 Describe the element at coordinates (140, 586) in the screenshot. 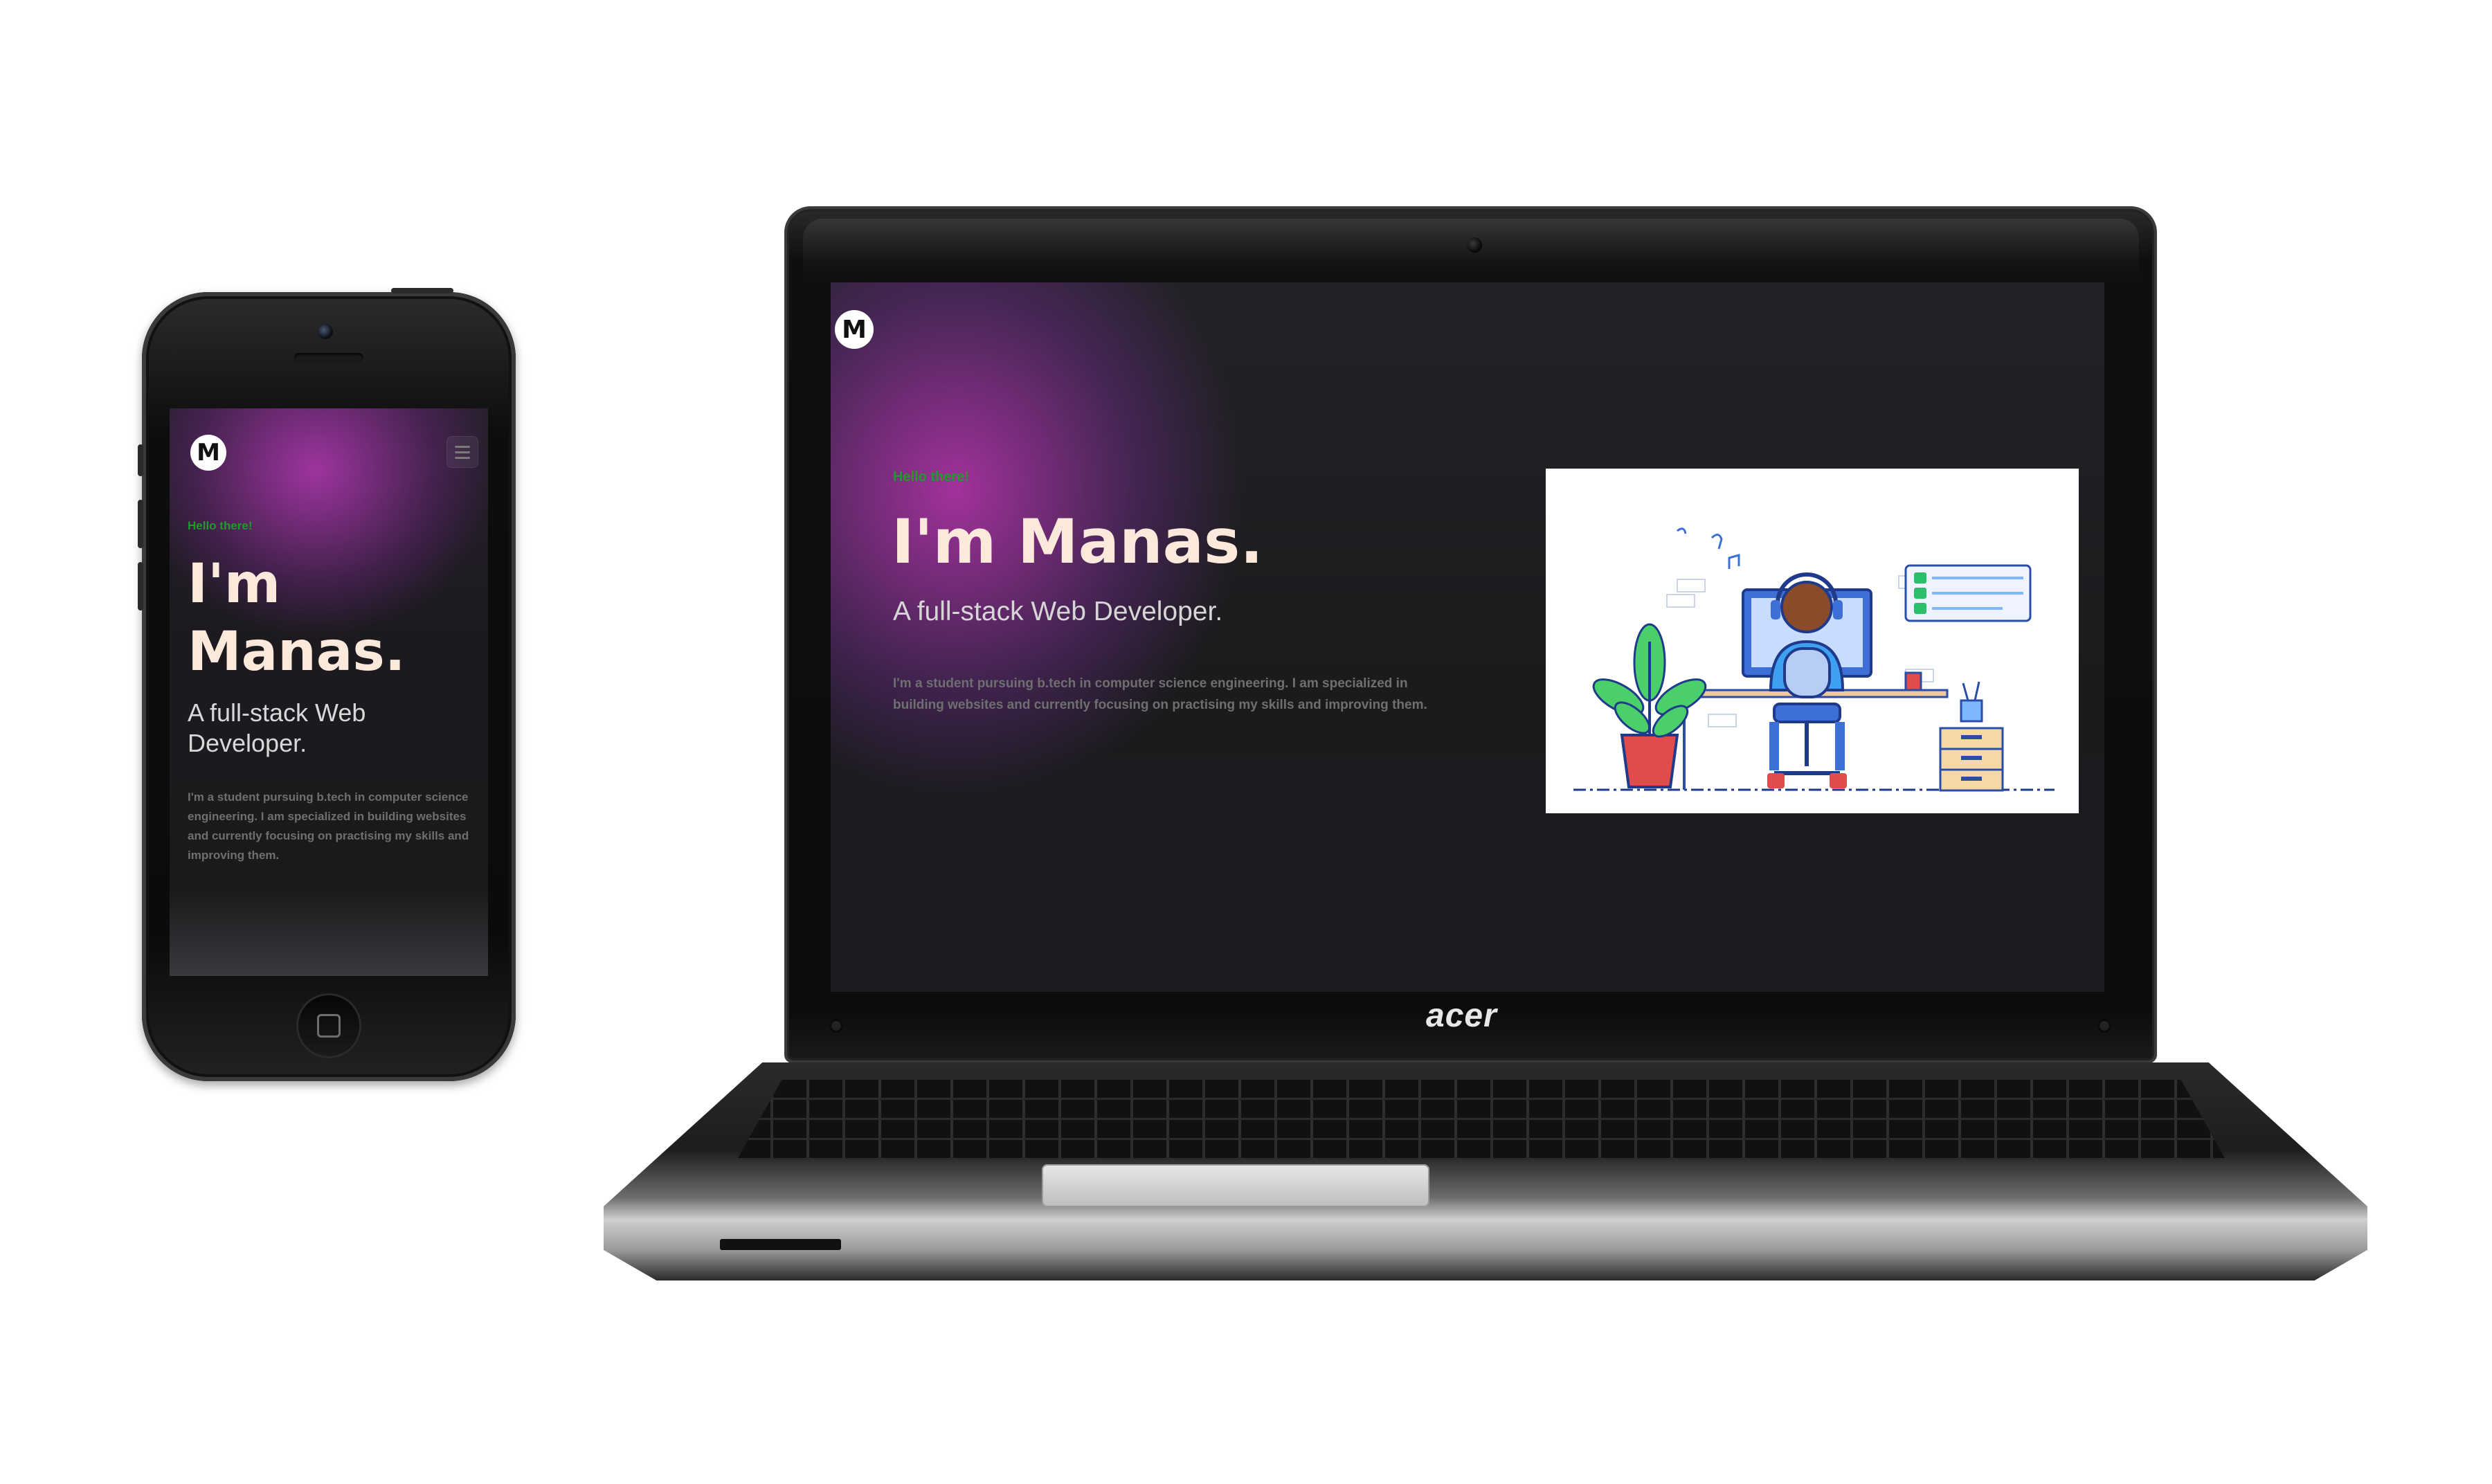

I see `phone-volume-down` at that location.